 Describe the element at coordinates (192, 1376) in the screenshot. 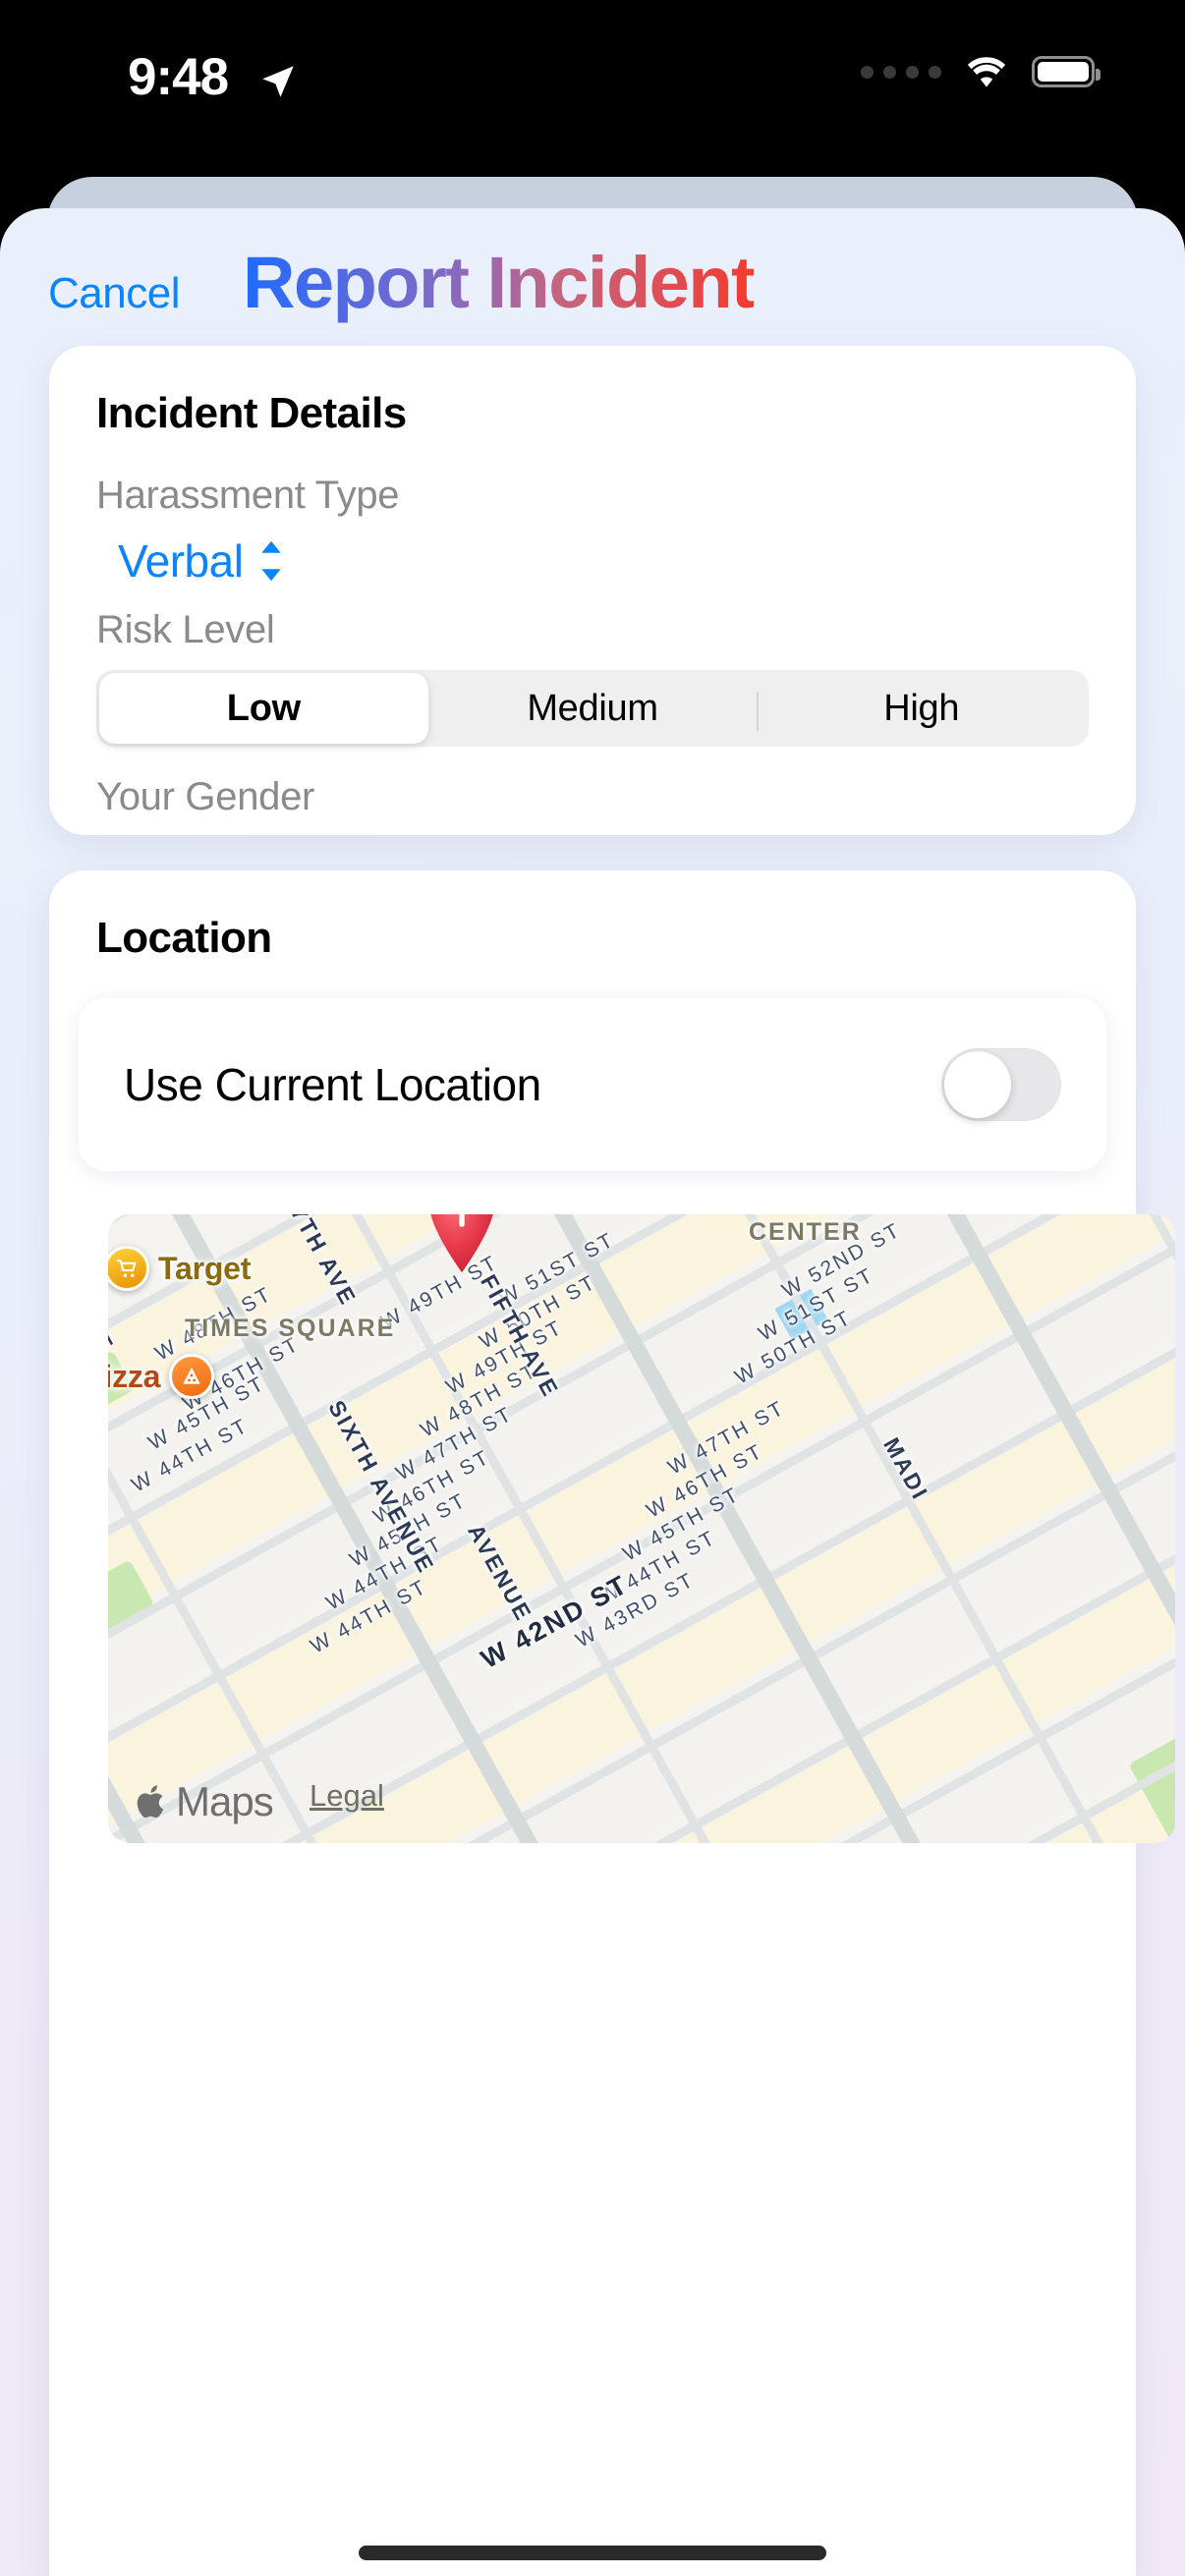

I see `pizza-icon` at that location.